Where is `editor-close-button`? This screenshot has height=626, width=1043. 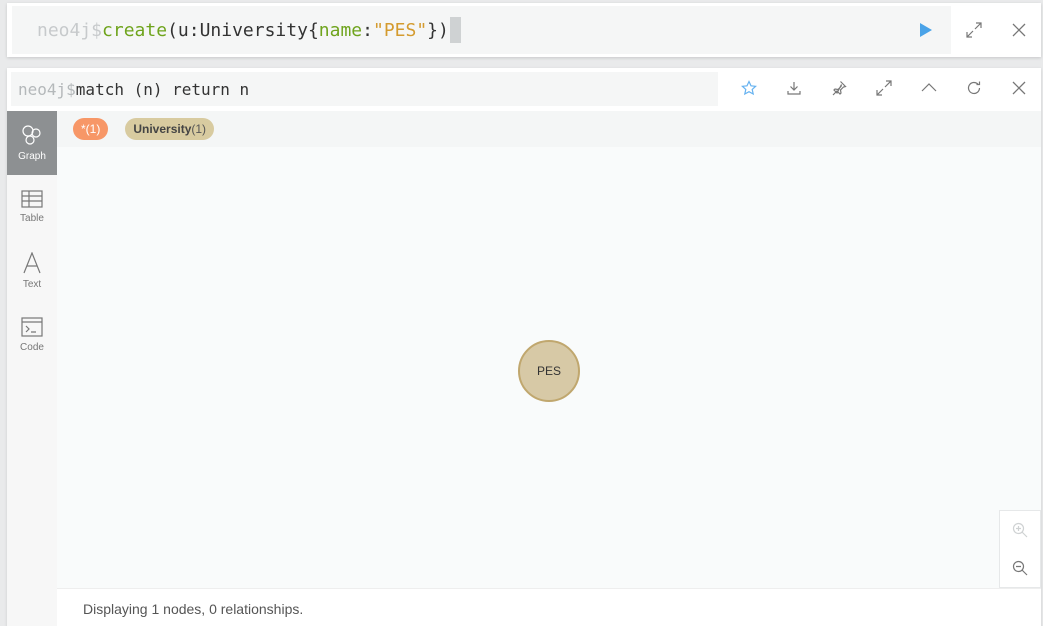
editor-close-button is located at coordinates (1018, 30).